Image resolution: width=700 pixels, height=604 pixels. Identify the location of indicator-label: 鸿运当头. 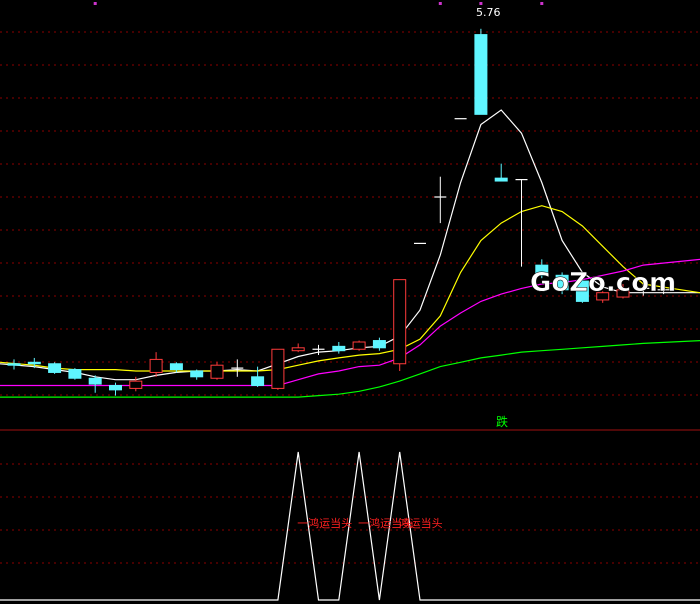
(421, 523).